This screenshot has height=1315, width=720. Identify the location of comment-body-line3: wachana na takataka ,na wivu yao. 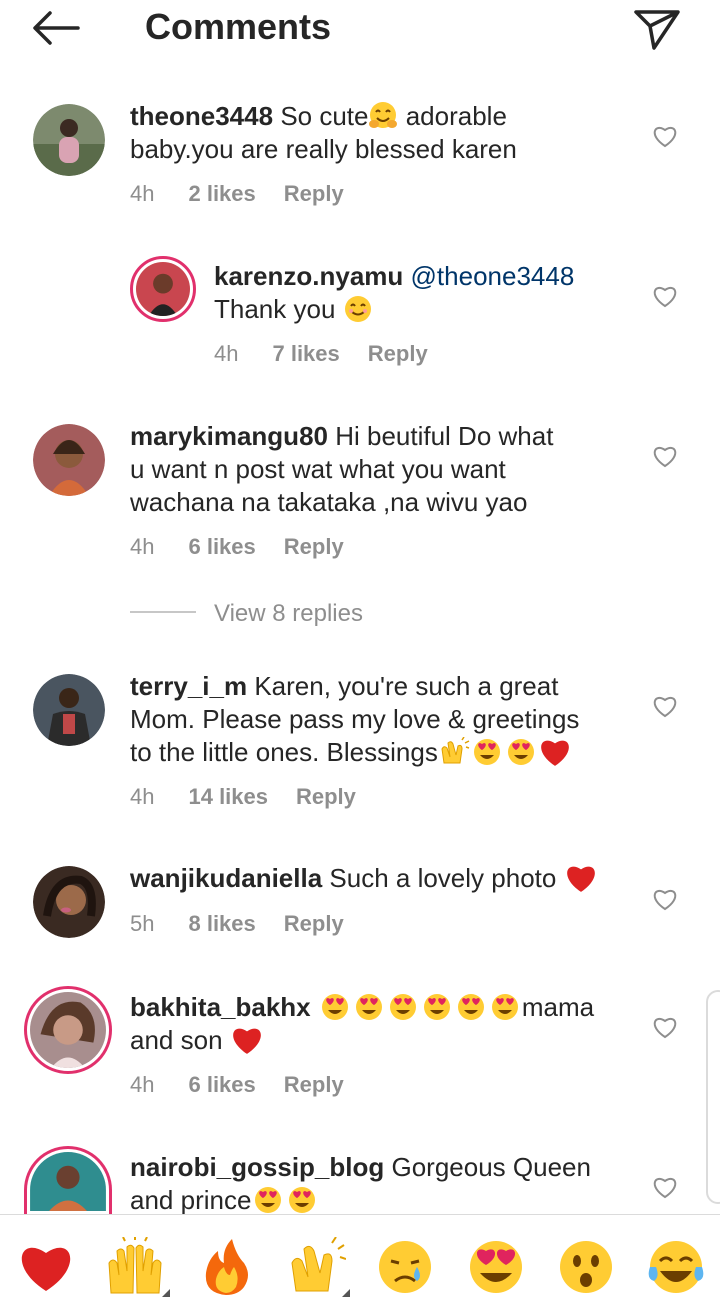
(329, 502).